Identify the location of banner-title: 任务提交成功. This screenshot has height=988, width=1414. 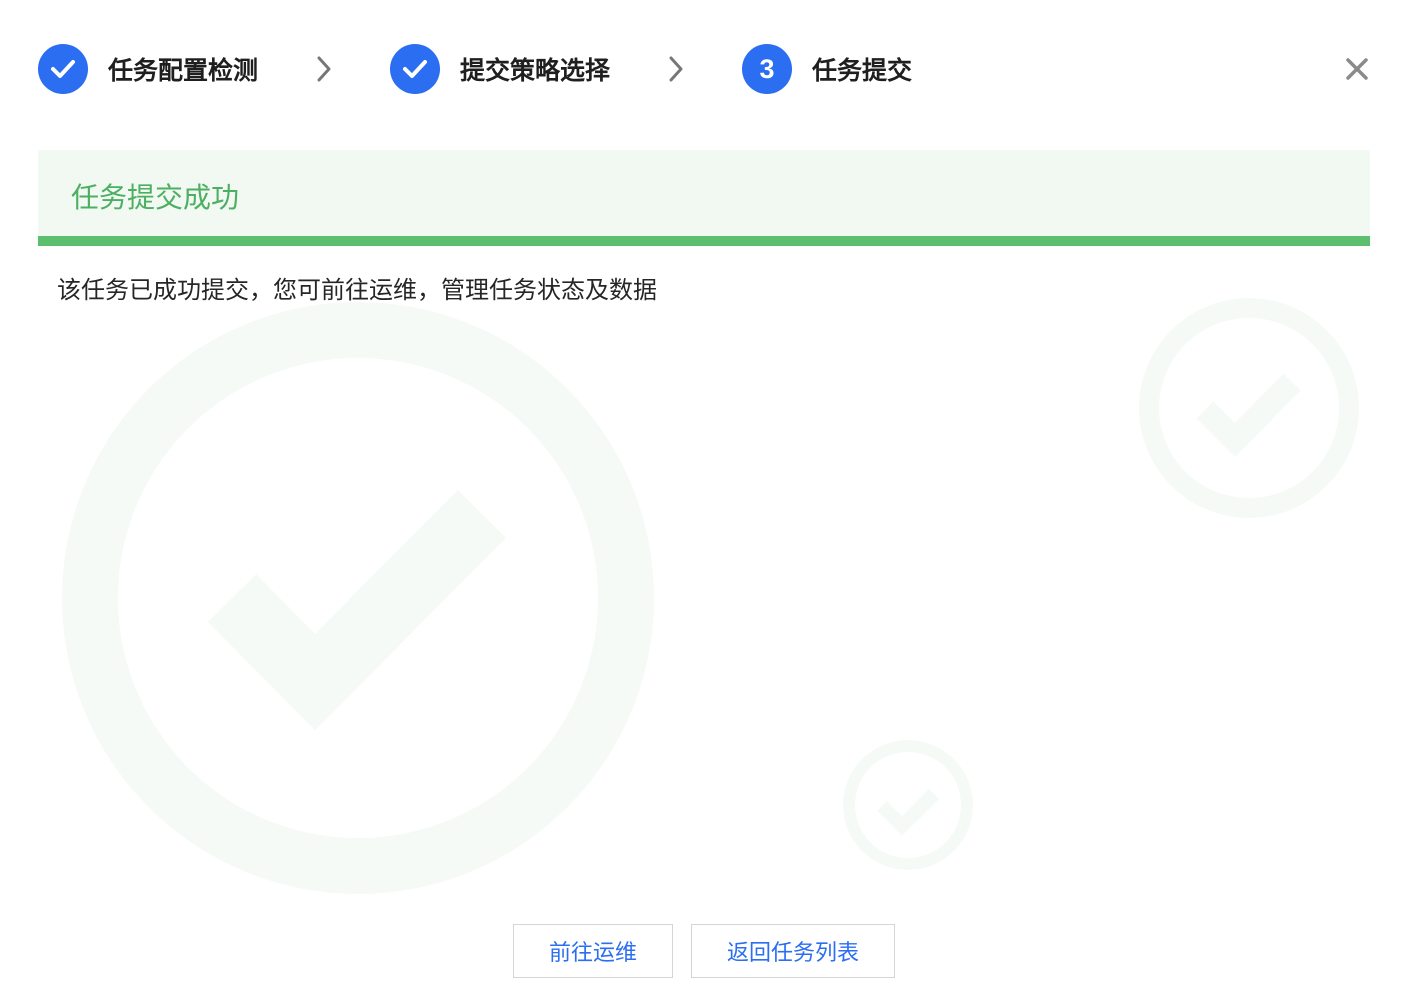
(155, 197).